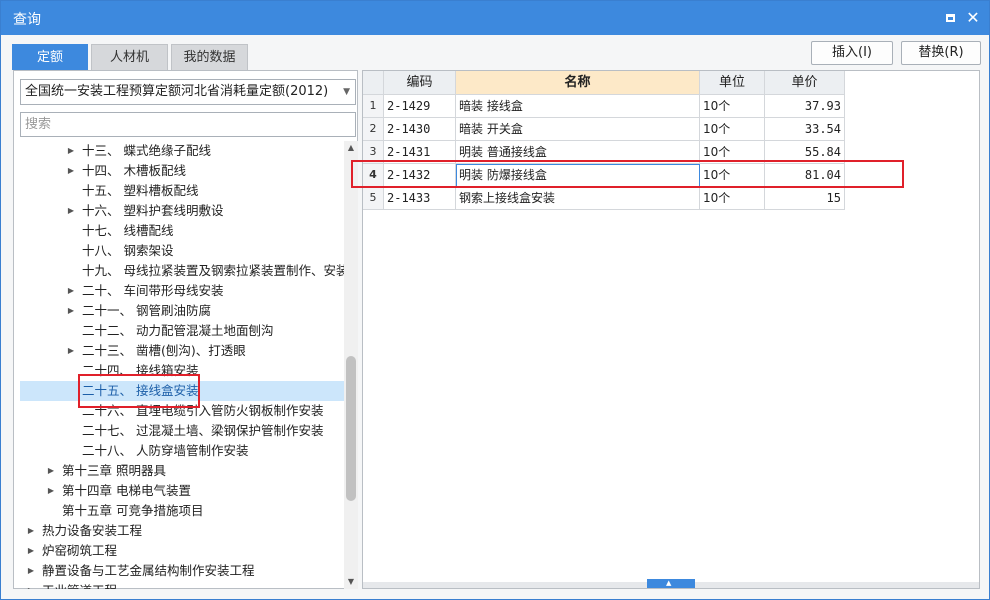  Describe the element at coordinates (126, 490) in the screenshot. I see `tree-item-label: 第十四章 电梯电气装置` at that location.